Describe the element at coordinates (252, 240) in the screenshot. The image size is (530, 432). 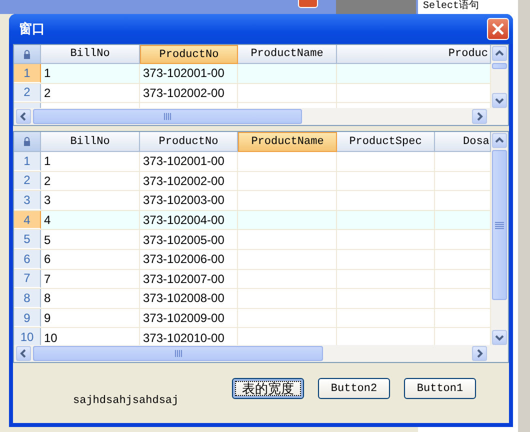
I see `table-row: 5 5 373-102005-00` at that location.